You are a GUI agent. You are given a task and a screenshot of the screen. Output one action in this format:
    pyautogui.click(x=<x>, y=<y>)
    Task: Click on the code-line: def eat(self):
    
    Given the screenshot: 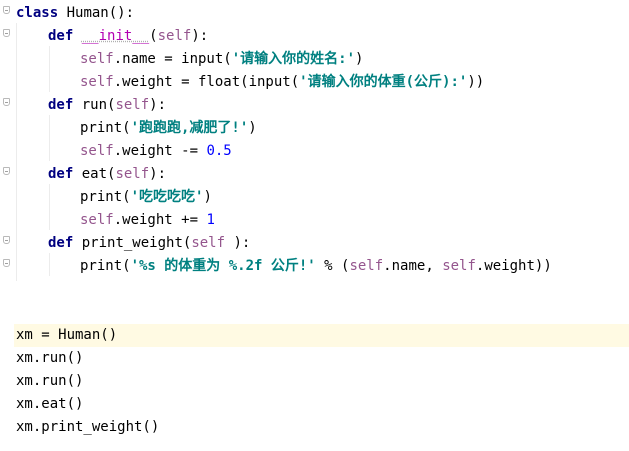 What is the action you would take?
    pyautogui.click(x=107, y=174)
    